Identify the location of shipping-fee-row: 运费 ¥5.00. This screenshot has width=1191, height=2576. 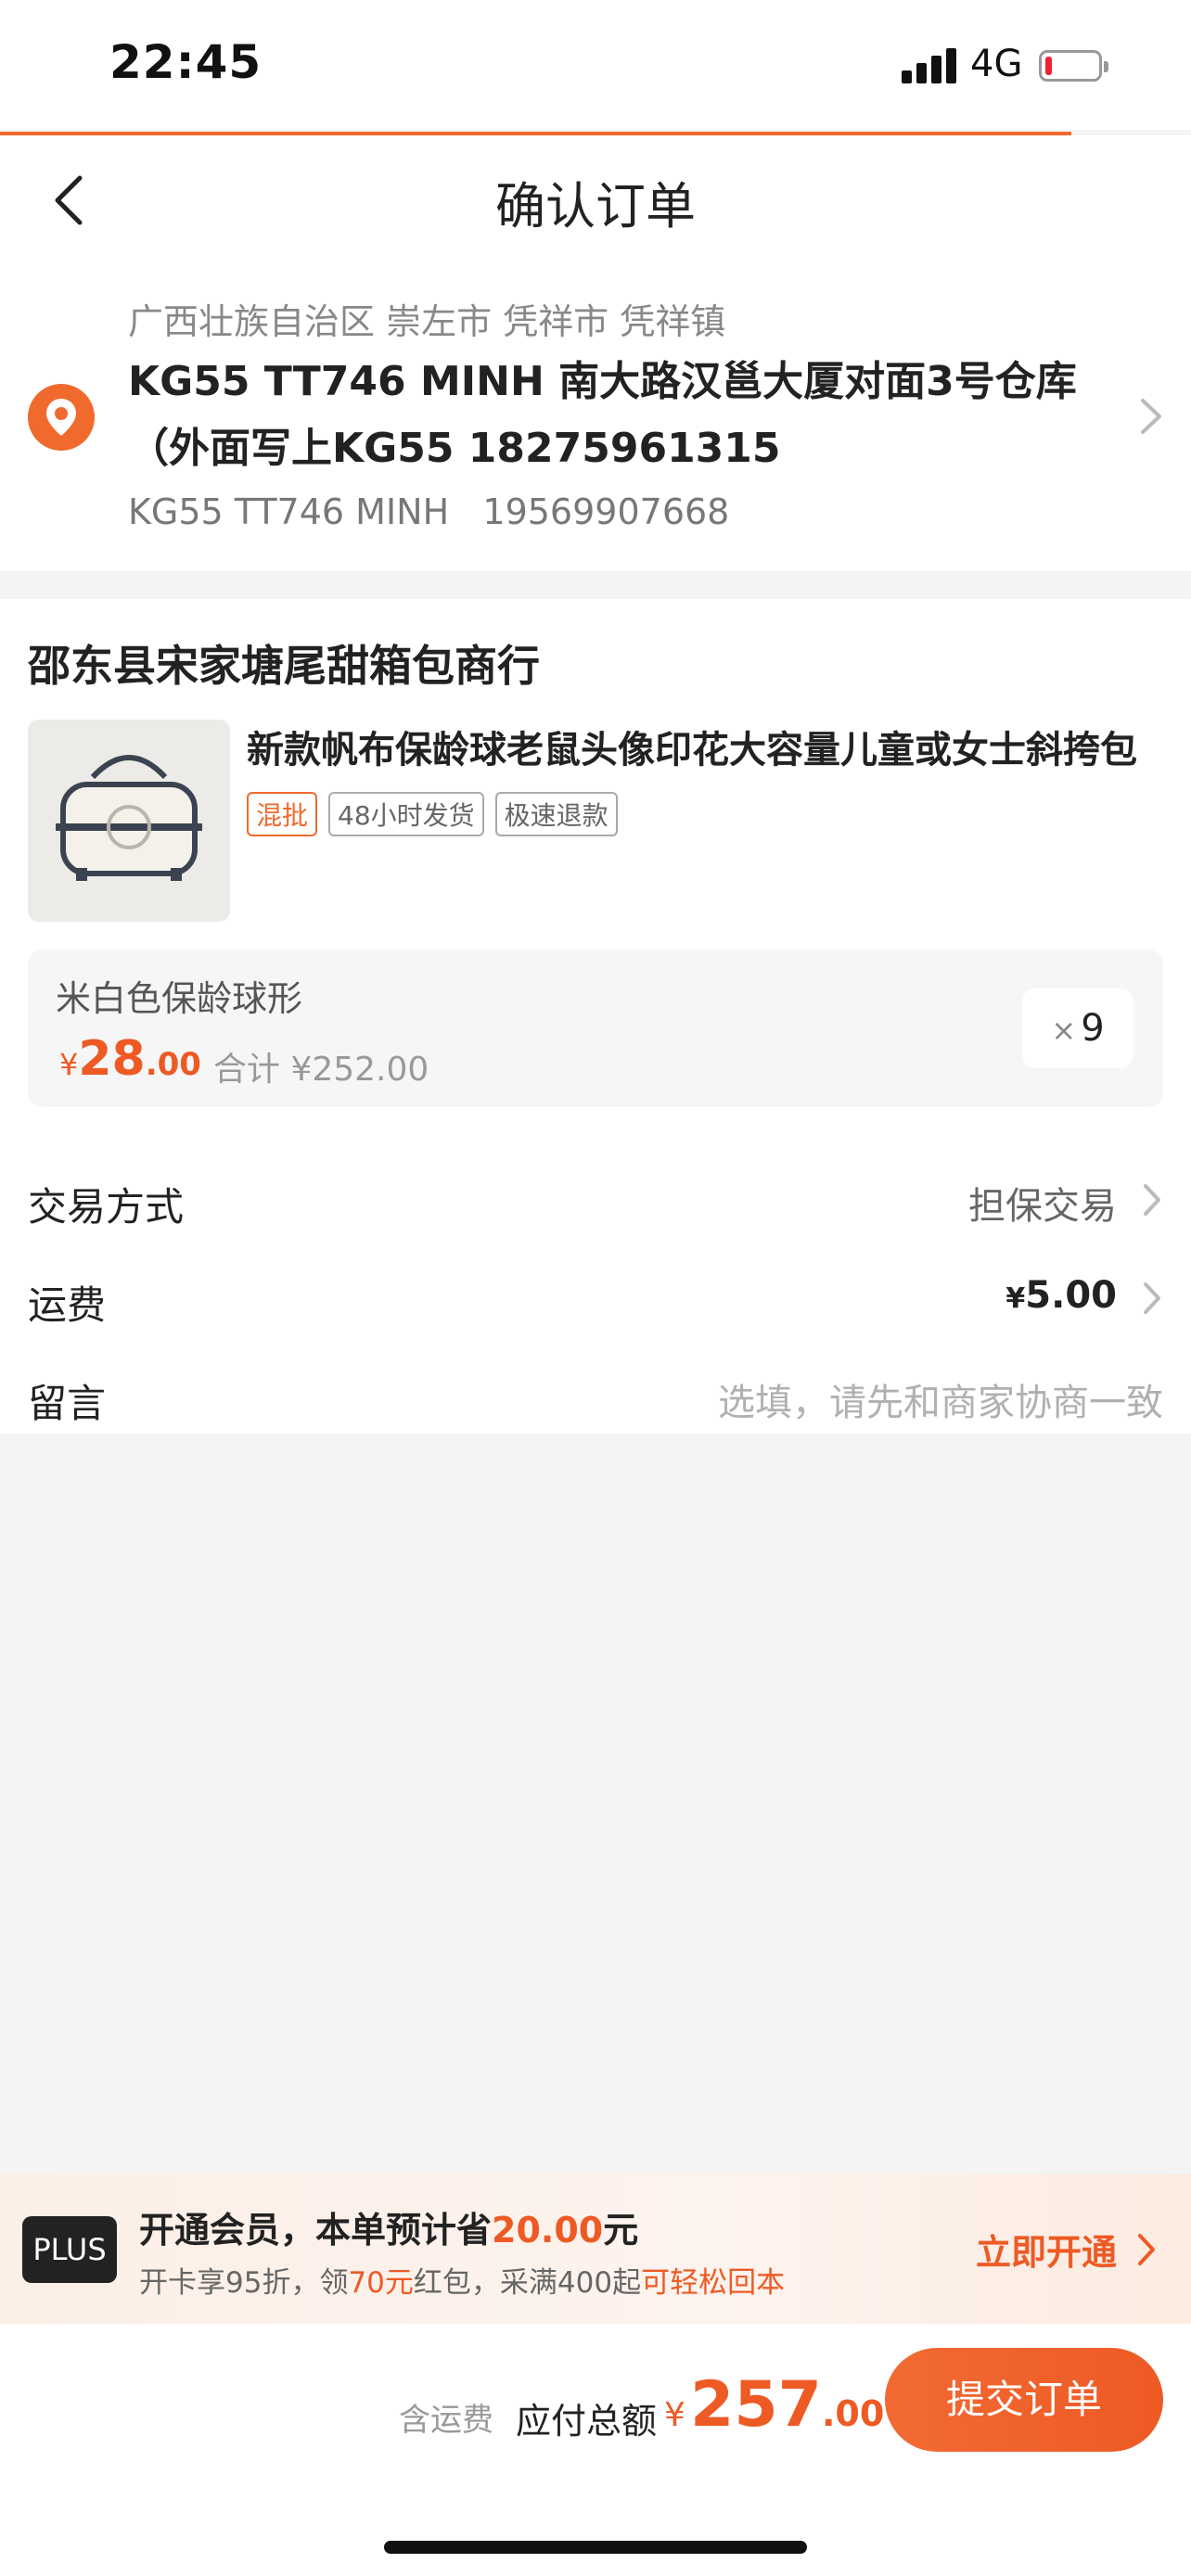
(595, 1297).